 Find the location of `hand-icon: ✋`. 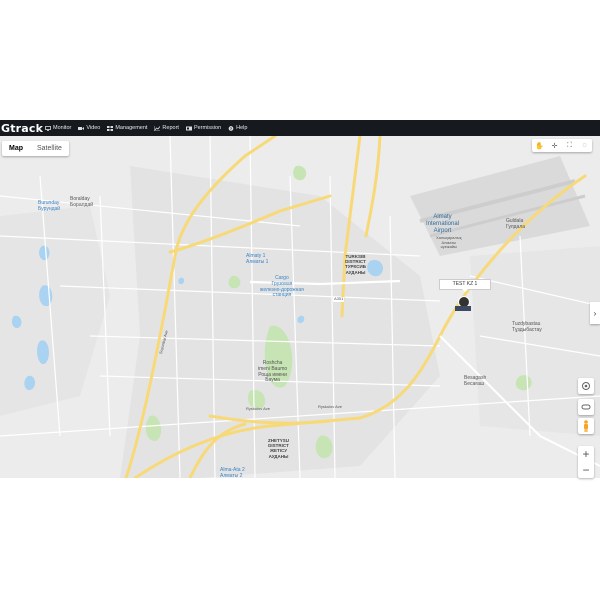

hand-icon: ✋ is located at coordinates (539, 145).